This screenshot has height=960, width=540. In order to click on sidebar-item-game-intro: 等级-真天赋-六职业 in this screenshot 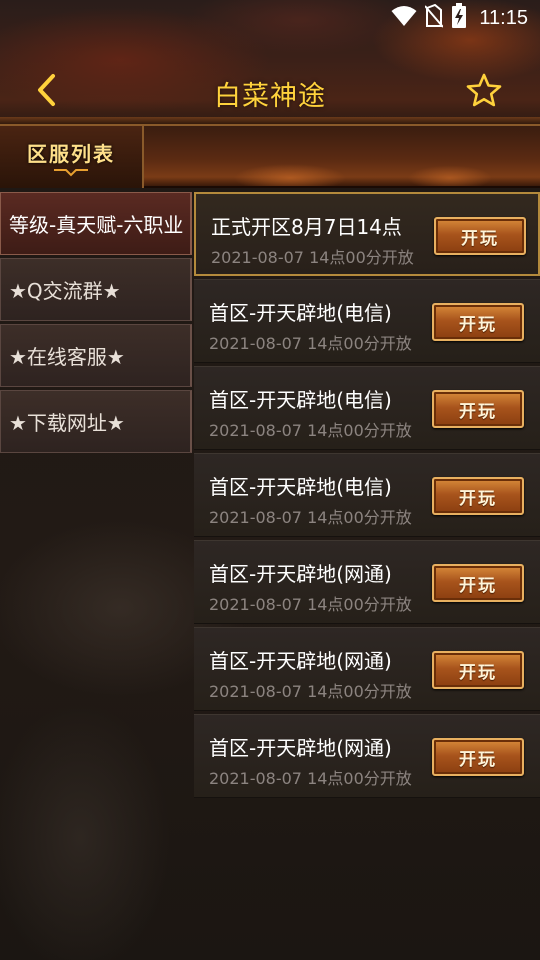, I will do `click(96, 223)`.